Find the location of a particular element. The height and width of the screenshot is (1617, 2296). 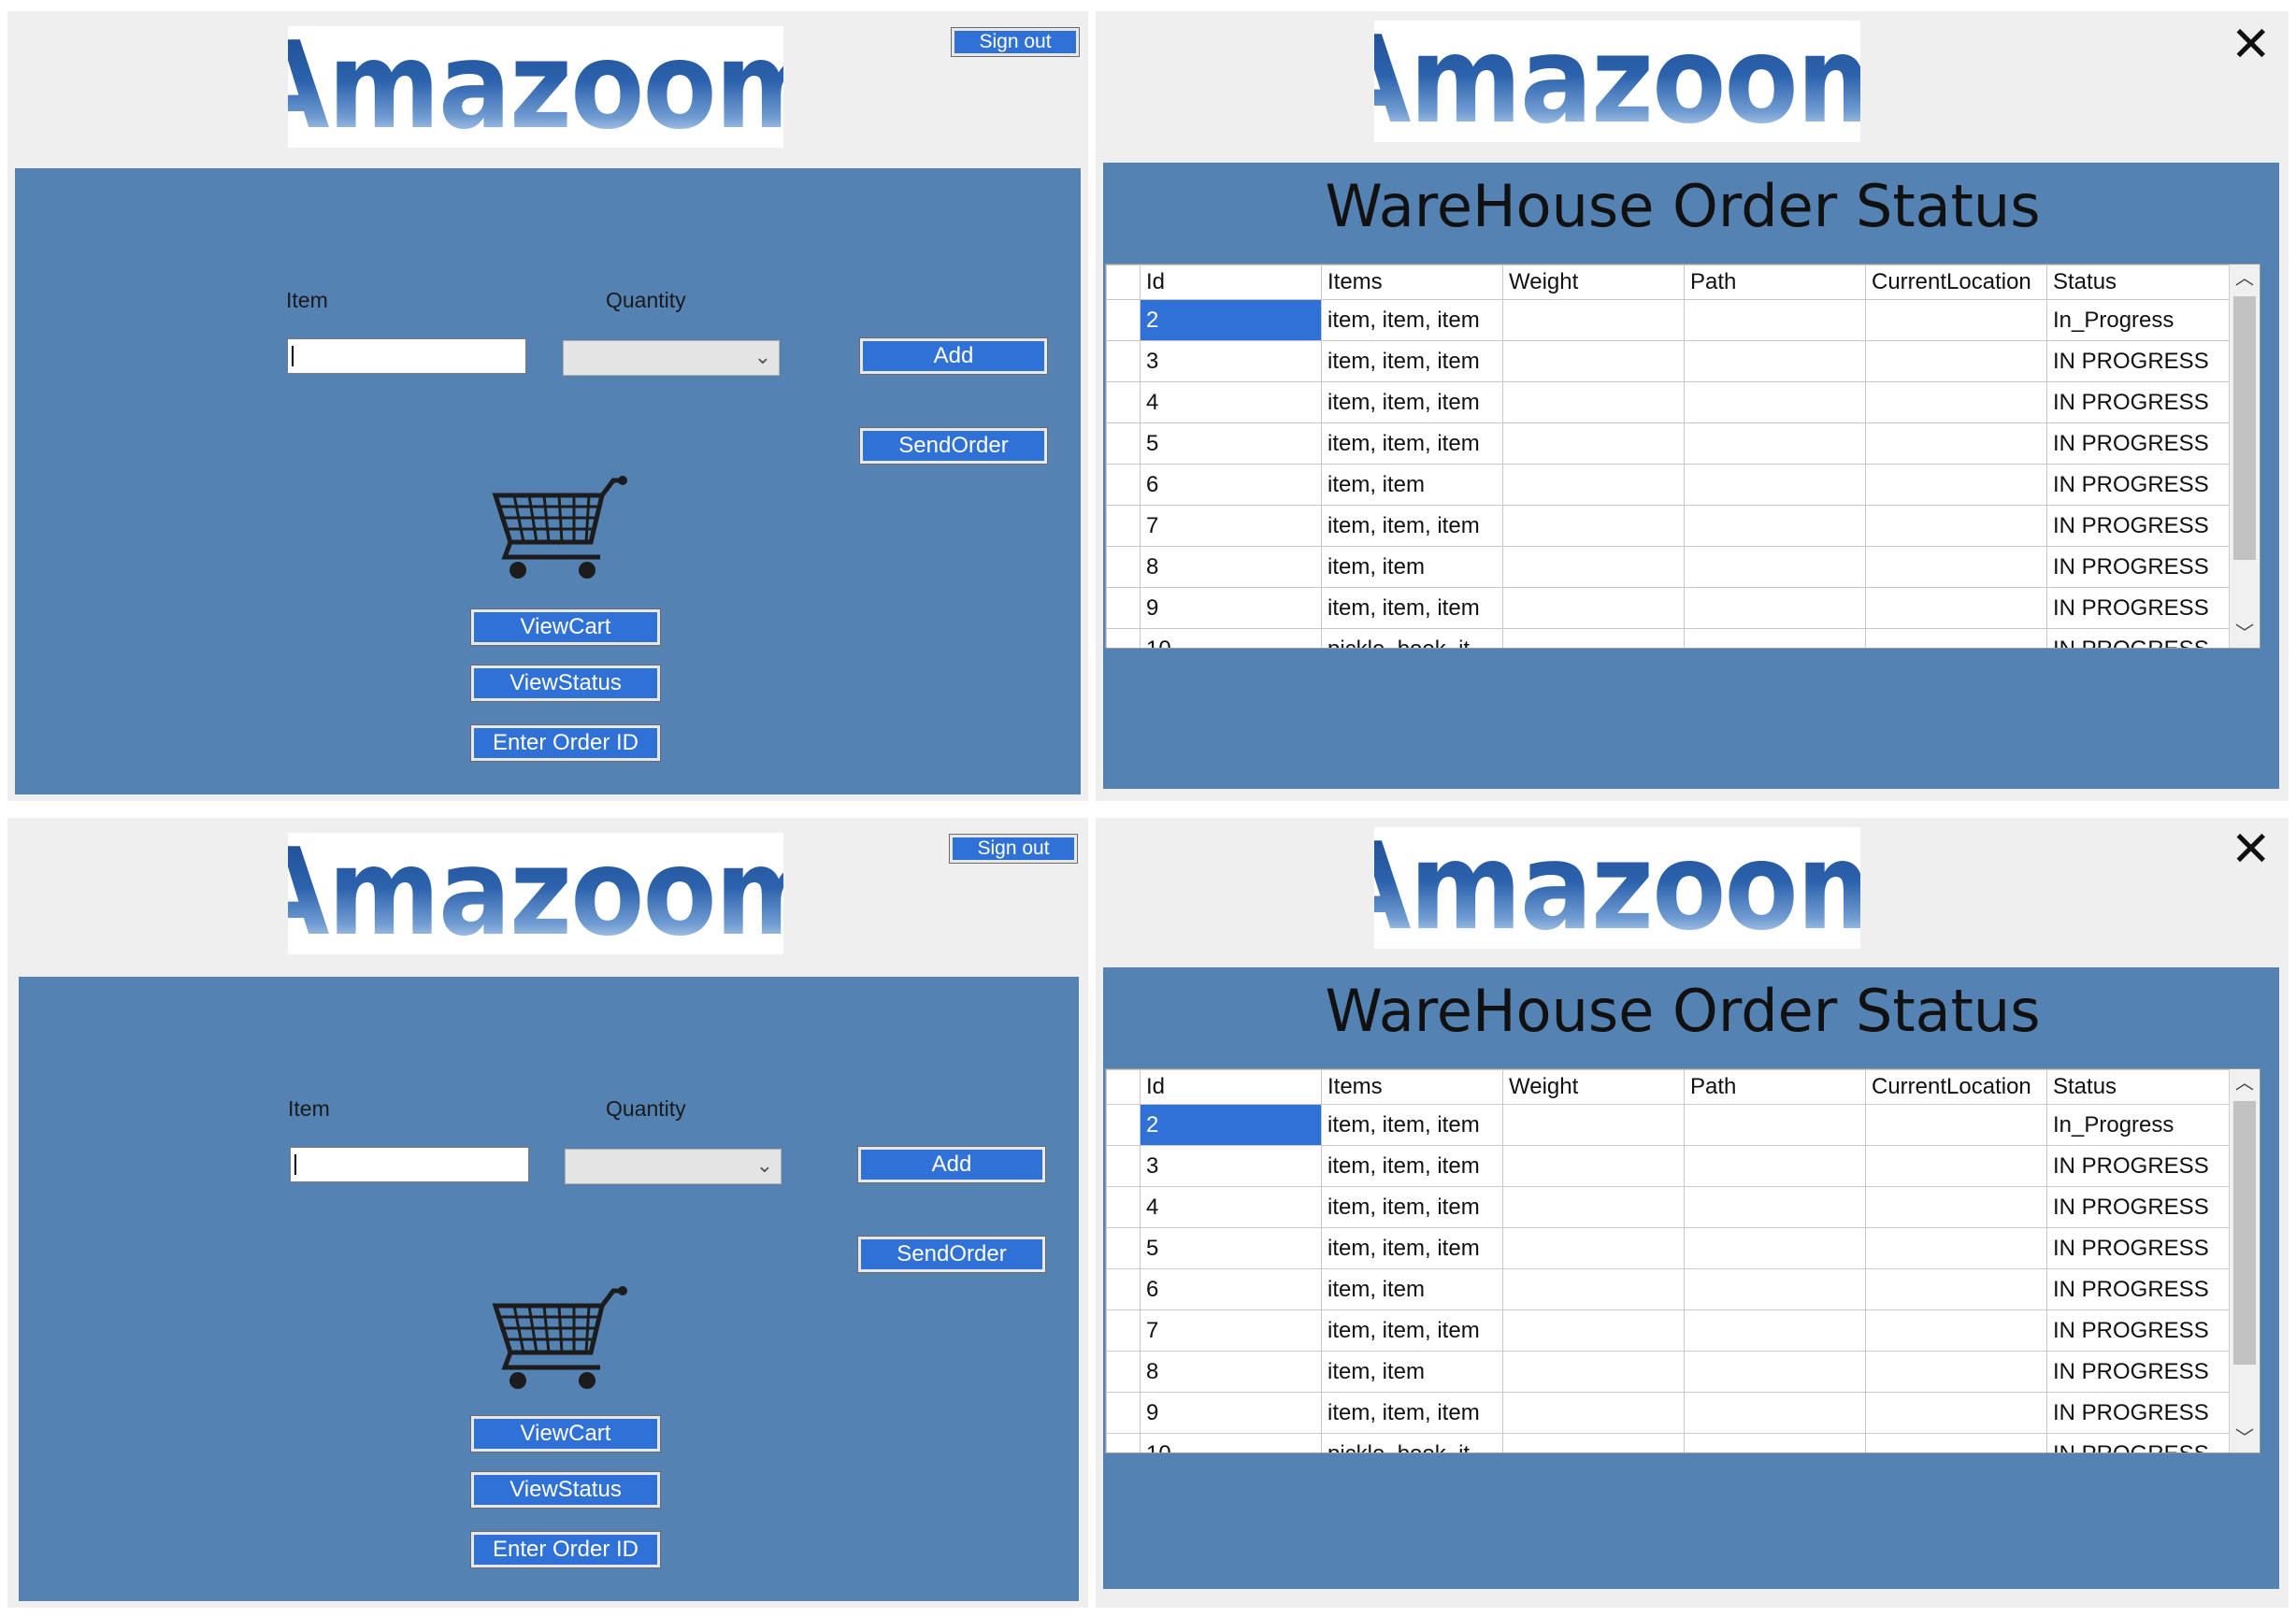

table-cell: 5 is located at coordinates (1231, 1248).